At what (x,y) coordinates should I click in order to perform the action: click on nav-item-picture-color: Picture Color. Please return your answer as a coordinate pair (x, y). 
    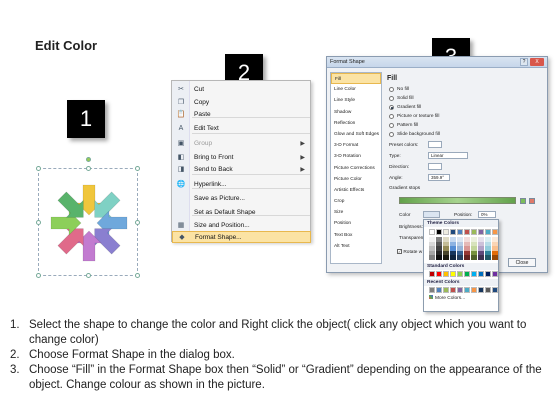
    Looking at the image, I should click on (356, 179).